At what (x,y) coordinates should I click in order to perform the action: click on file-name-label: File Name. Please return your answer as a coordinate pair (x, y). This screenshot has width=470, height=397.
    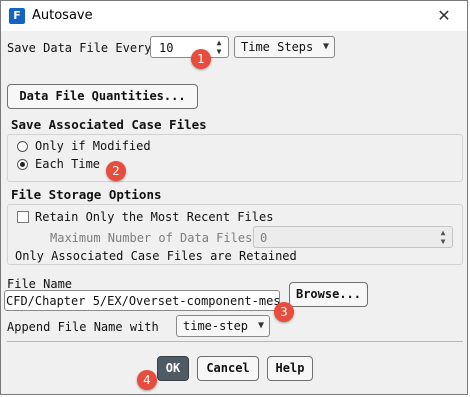
    Looking at the image, I should click on (40, 284).